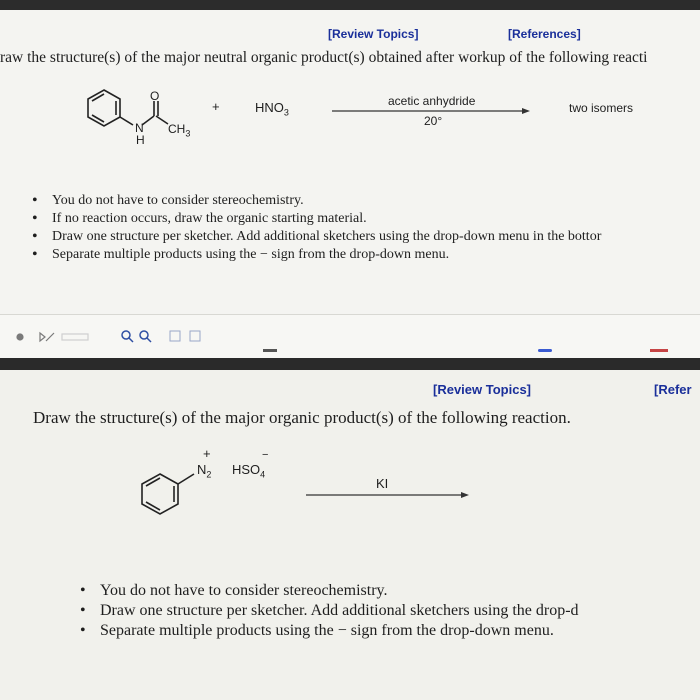  Describe the element at coordinates (155, 96) in the screenshot. I see `oxygen-label: O` at that location.